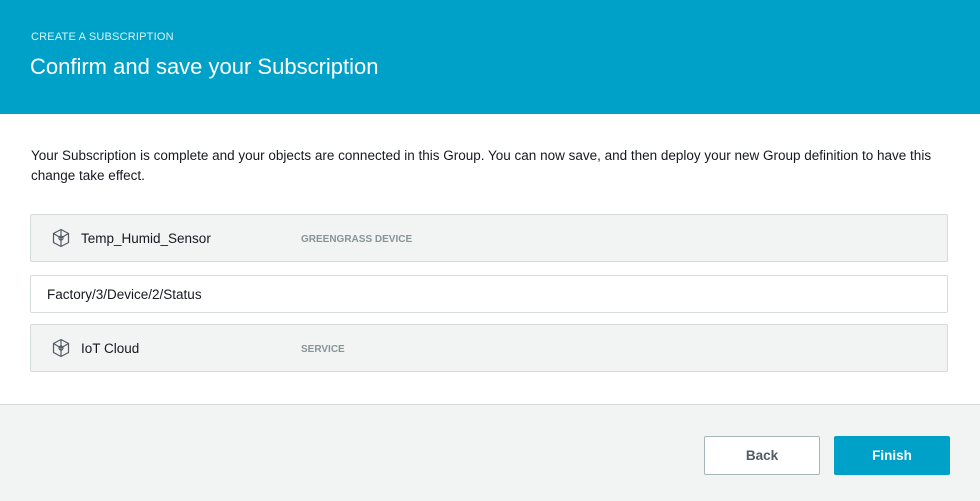 The image size is (980, 501). Describe the element at coordinates (124, 294) in the screenshot. I see `topic-filter: Factory/3/Device/2/Status` at that location.